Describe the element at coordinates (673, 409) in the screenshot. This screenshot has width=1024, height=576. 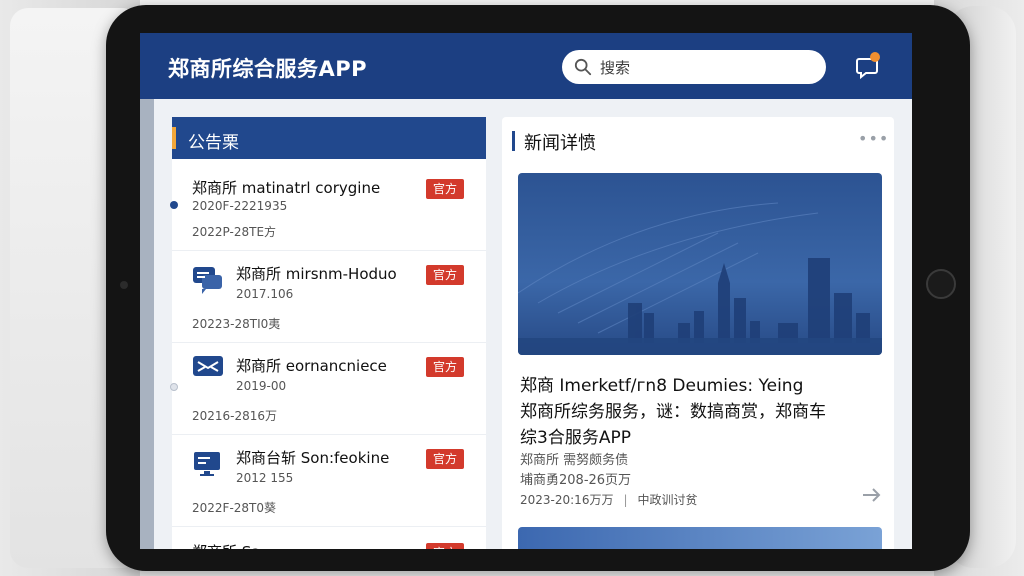
I see `news-headline-line-2: 郑商所综务服务，谜：数搞商赏，郑商车` at that location.